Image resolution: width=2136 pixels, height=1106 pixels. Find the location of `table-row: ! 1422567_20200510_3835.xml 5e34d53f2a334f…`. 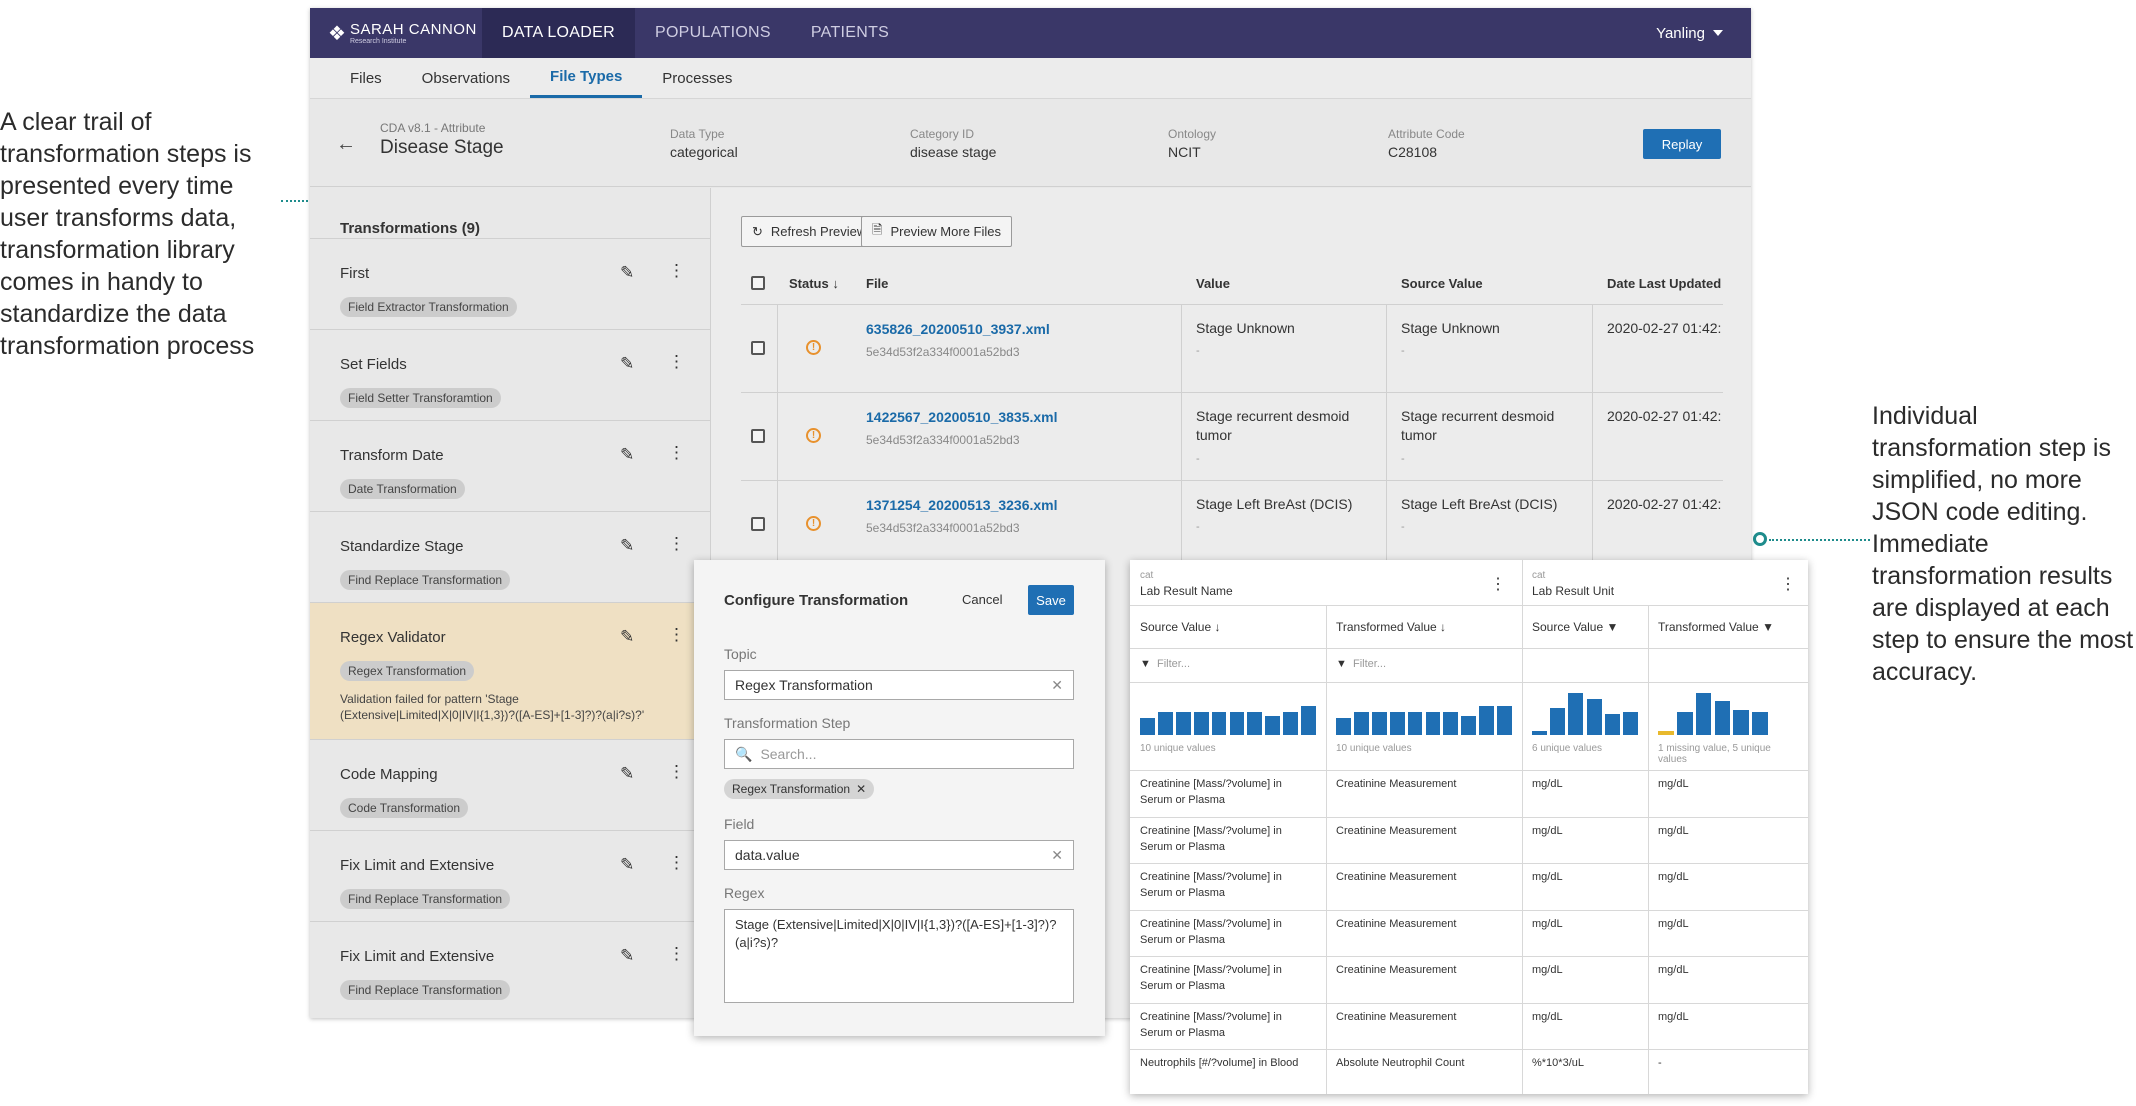

table-row: ! 1422567_20200510_3835.xml 5e34d53f2a334f… is located at coordinates (1232, 436).